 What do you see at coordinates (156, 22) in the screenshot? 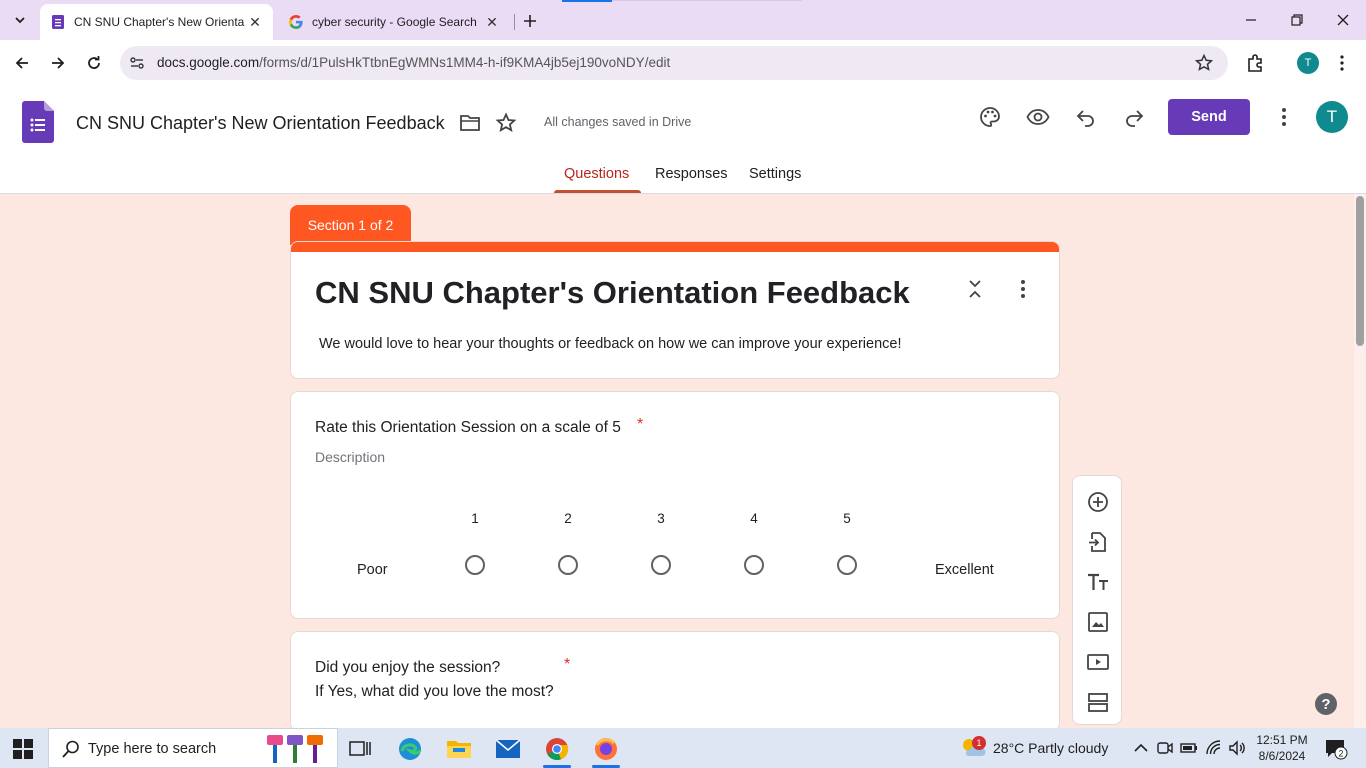
I see `browser-tab-forms: CN SNU Chapter's New Orienta ✕` at bounding box center [156, 22].